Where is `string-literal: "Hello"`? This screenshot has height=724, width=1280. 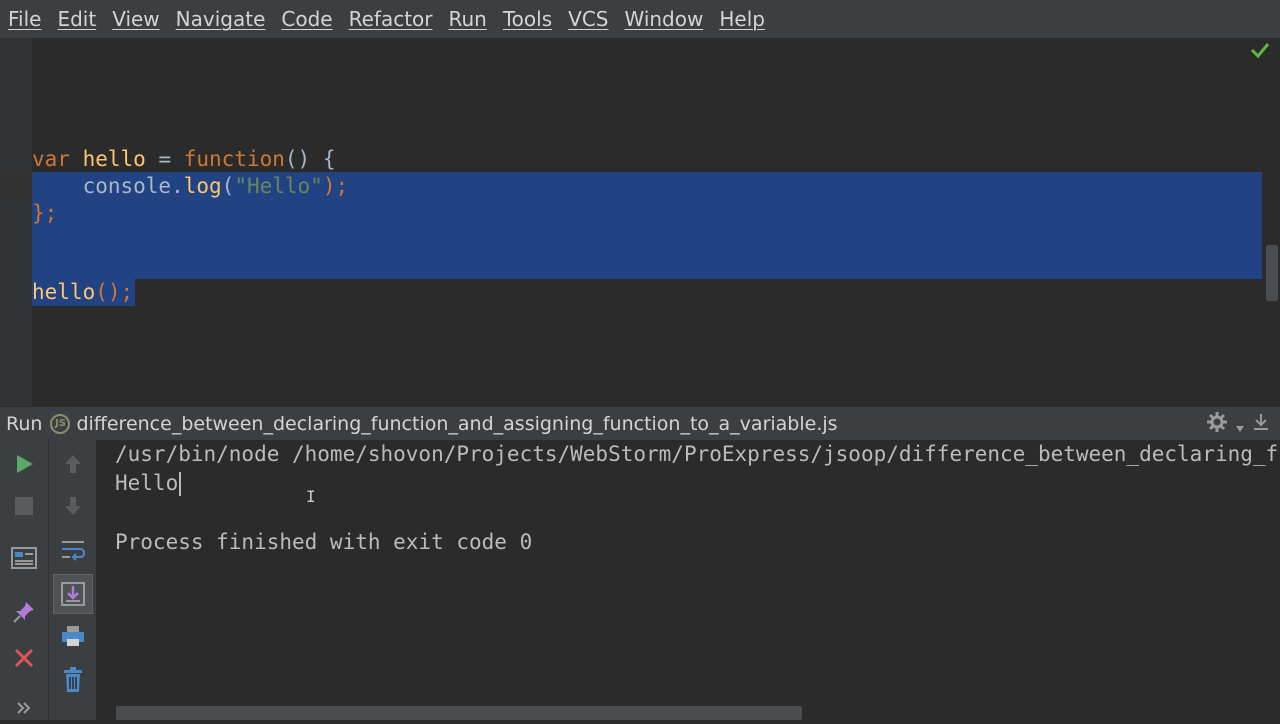
string-literal: "Hello" is located at coordinates (278, 186).